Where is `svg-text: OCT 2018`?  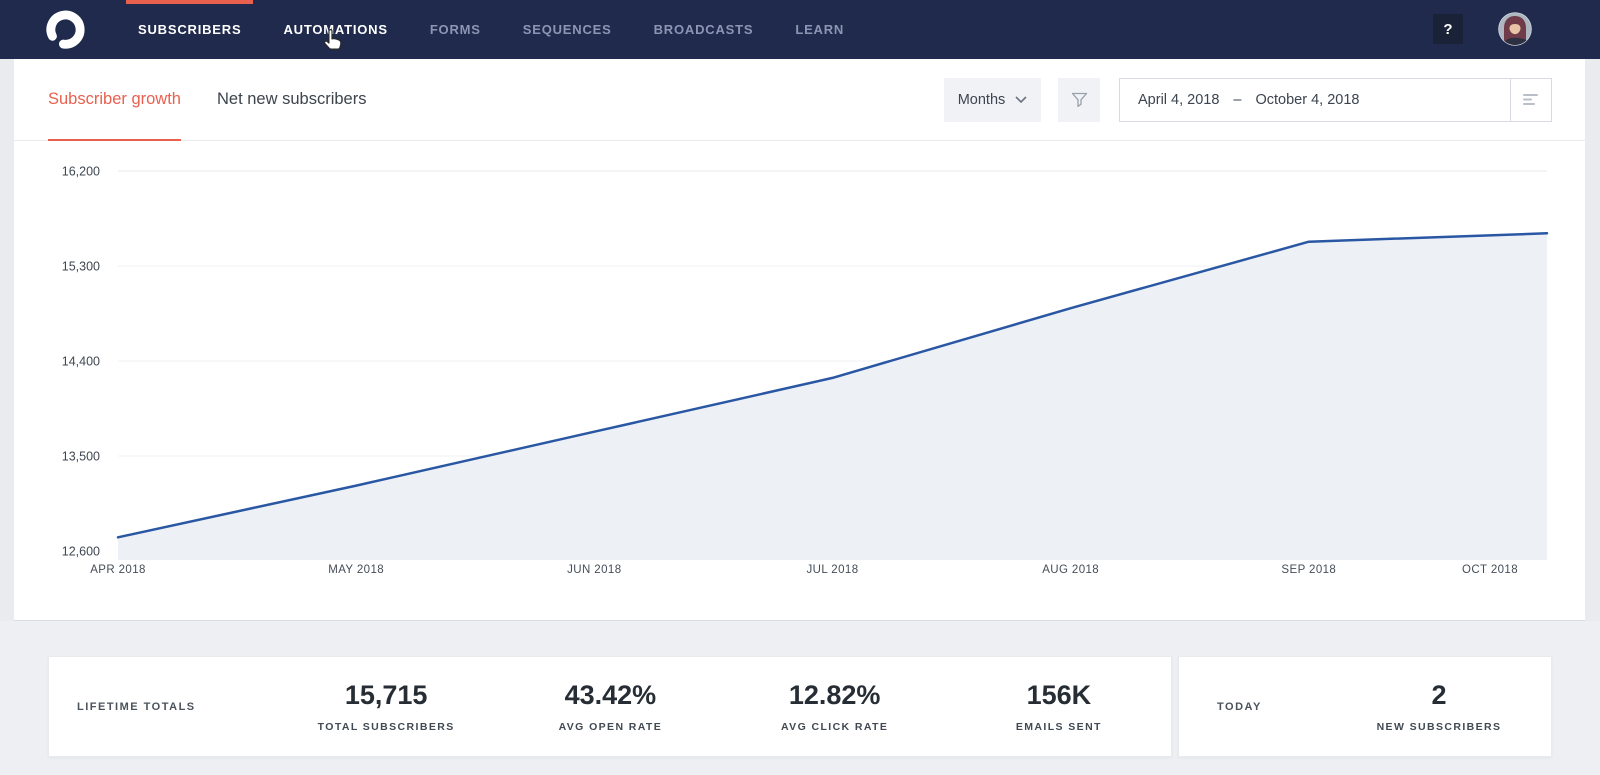 svg-text: OCT 2018 is located at coordinates (1490, 570).